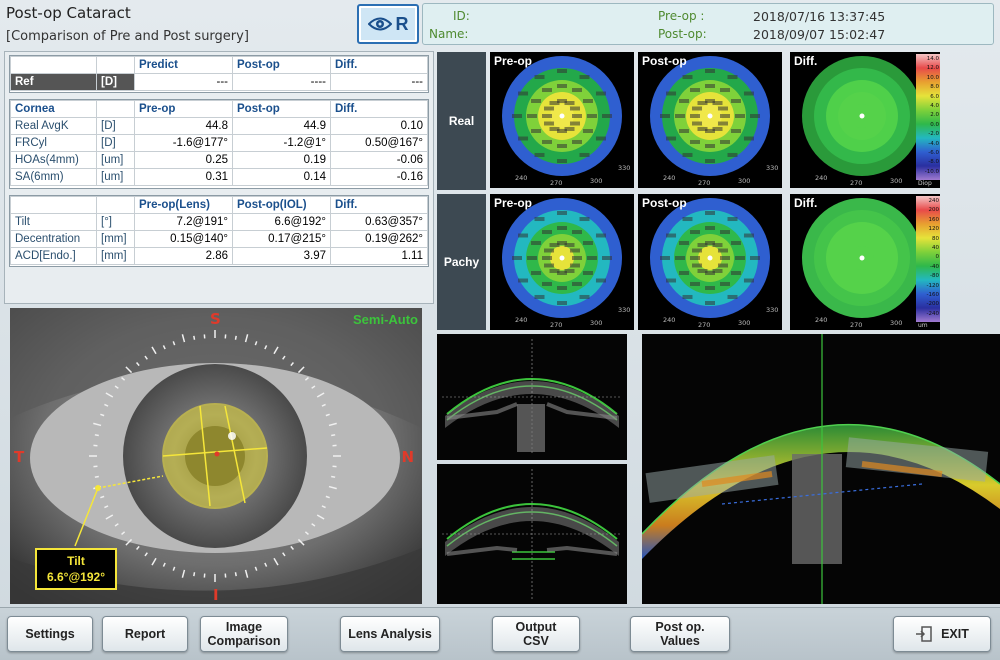  I want to click on row-post: 0.17@215°, so click(281, 239).